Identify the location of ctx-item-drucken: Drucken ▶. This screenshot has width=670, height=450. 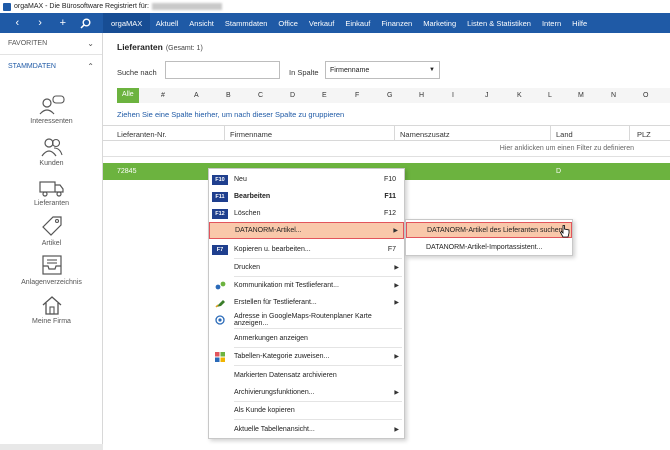
(306, 267).